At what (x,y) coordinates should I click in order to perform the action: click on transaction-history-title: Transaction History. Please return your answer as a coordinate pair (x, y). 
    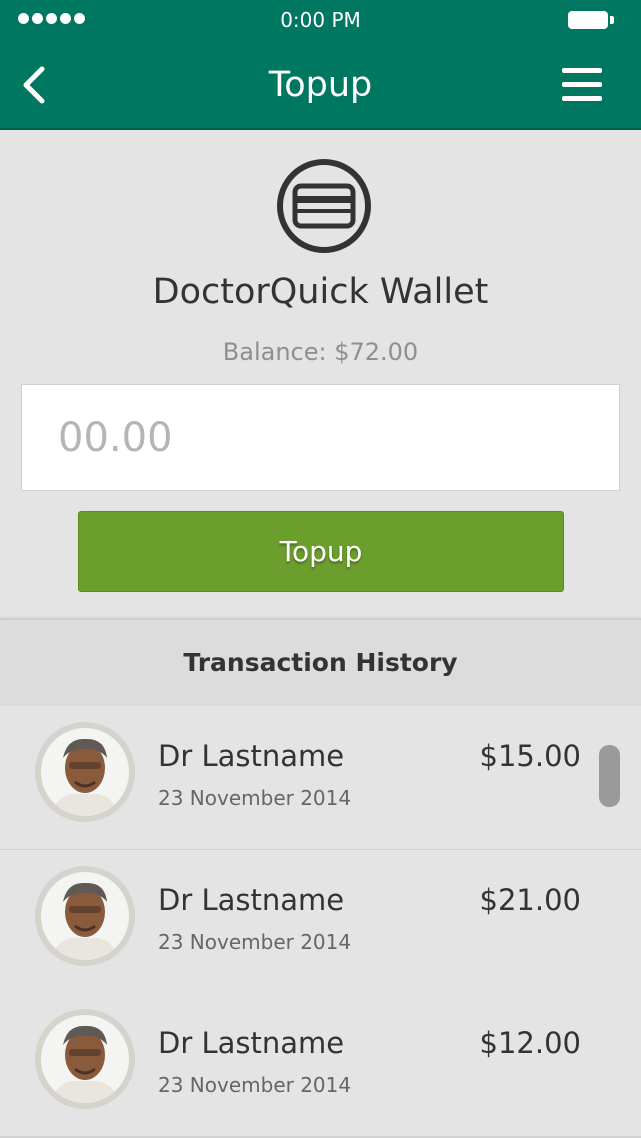
    Looking at the image, I should click on (320, 662).